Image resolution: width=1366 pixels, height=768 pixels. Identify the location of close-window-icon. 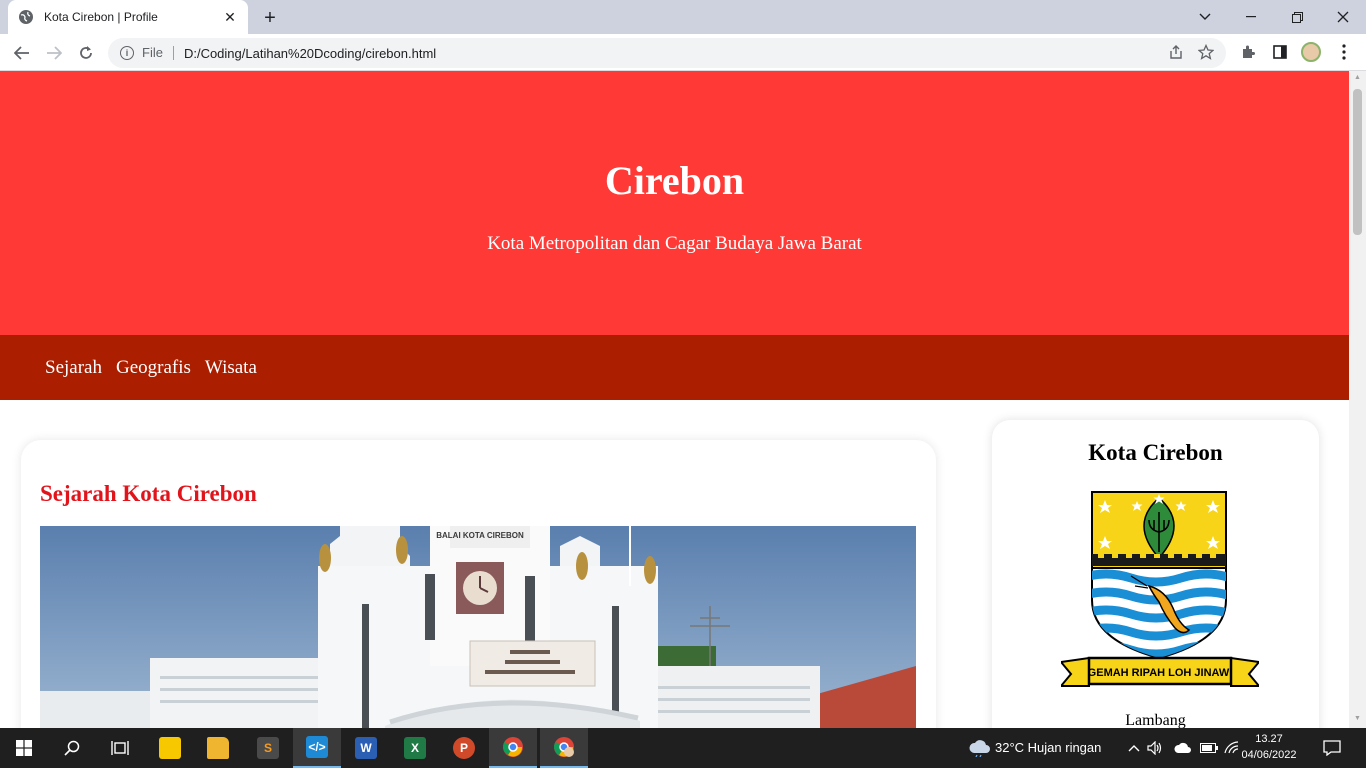
(1343, 17).